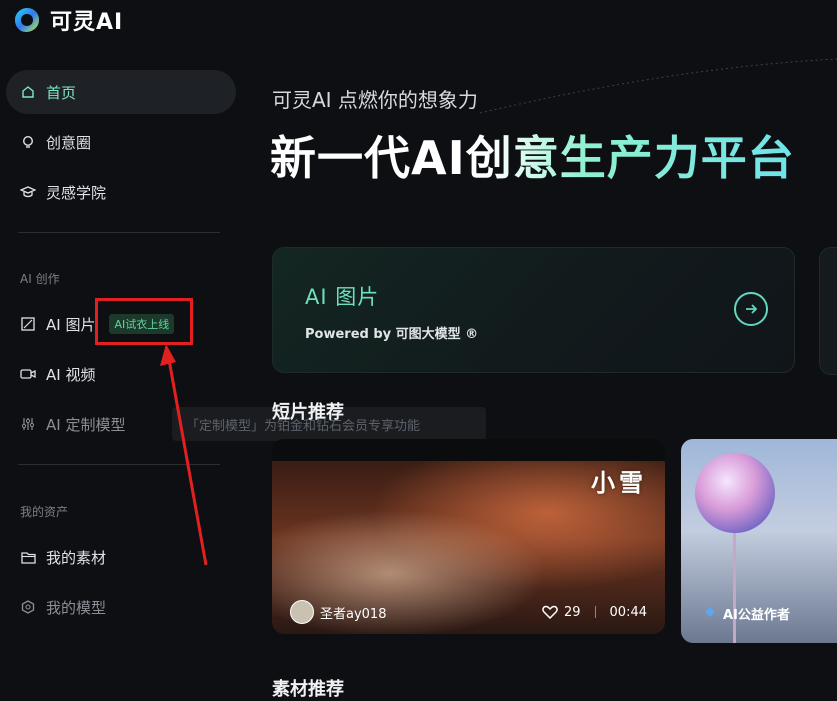 The image size is (837, 701). Describe the element at coordinates (392, 334) in the screenshot. I see `card-powered-by: Powered by 可图大模型 ®` at that location.